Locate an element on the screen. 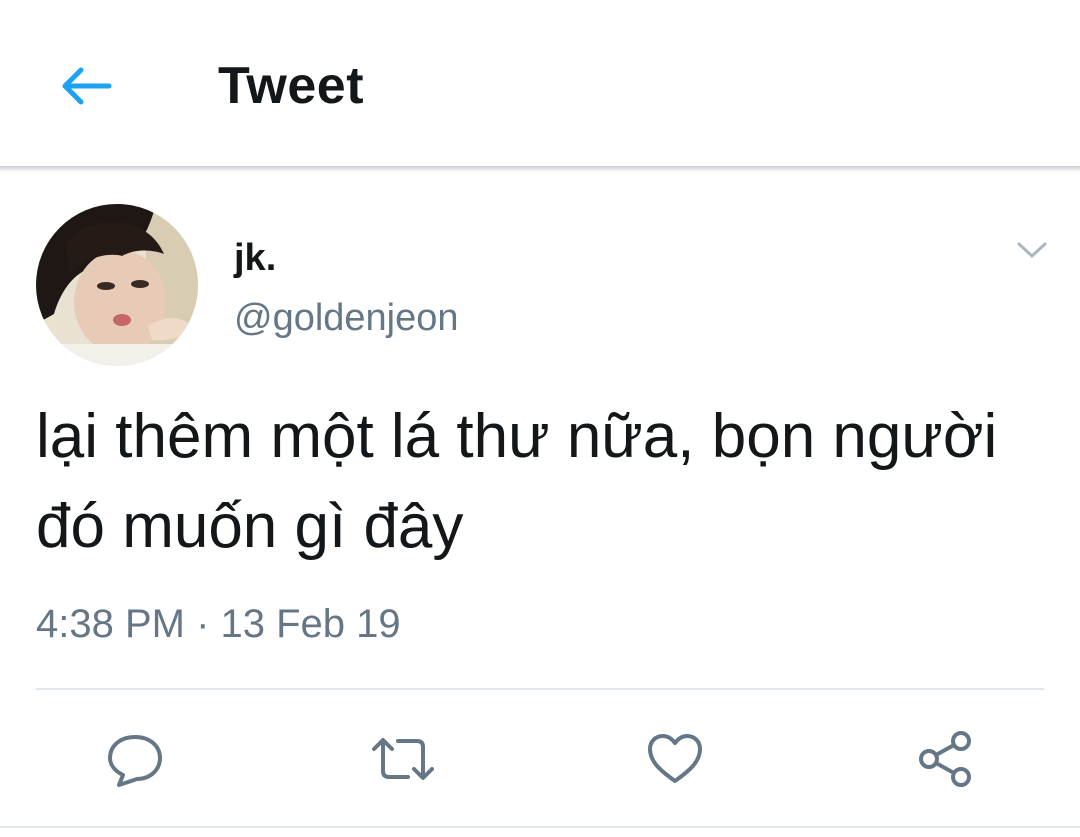  avatar is located at coordinates (117, 285).